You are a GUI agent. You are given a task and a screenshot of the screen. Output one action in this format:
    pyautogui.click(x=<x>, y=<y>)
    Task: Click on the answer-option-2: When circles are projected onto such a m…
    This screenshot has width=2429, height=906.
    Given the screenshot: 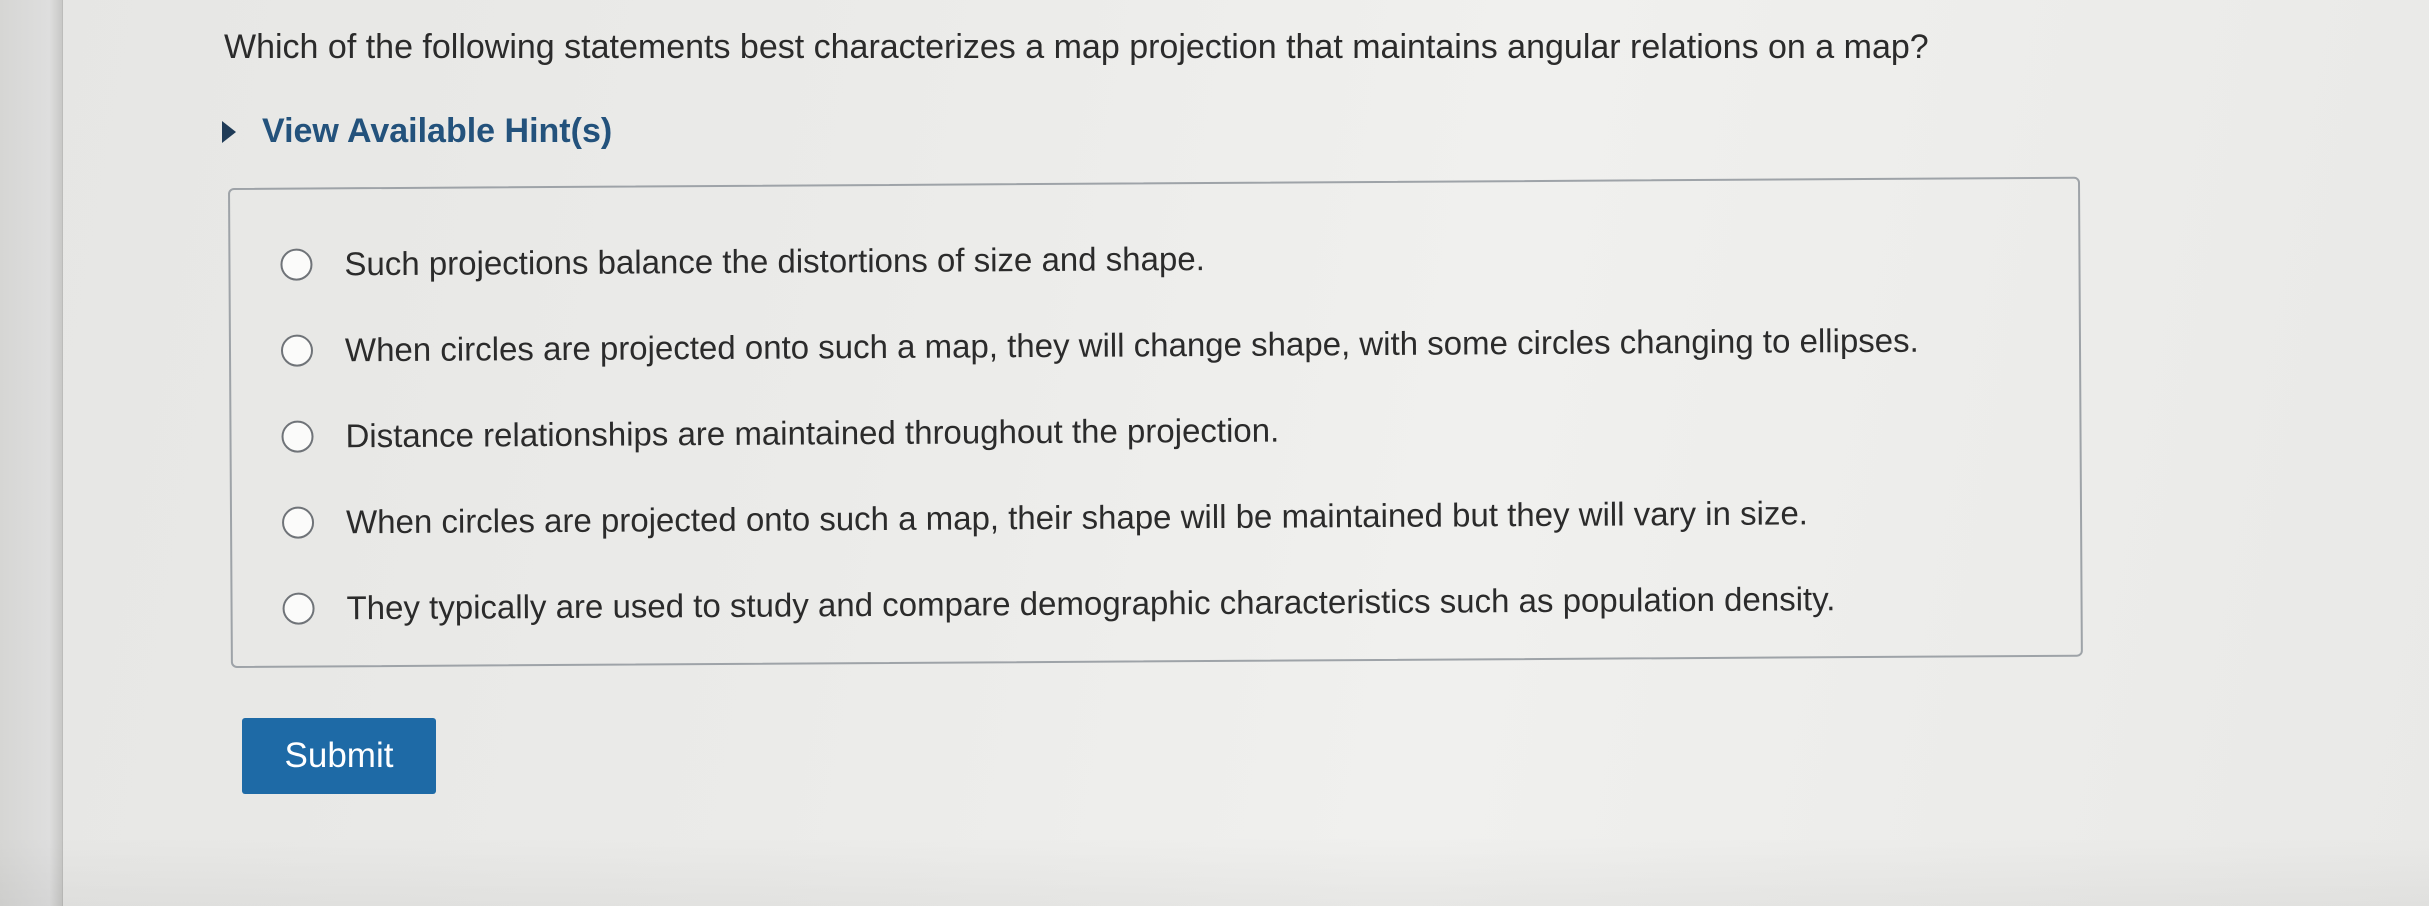 What is the action you would take?
    pyautogui.click(x=1099, y=346)
    